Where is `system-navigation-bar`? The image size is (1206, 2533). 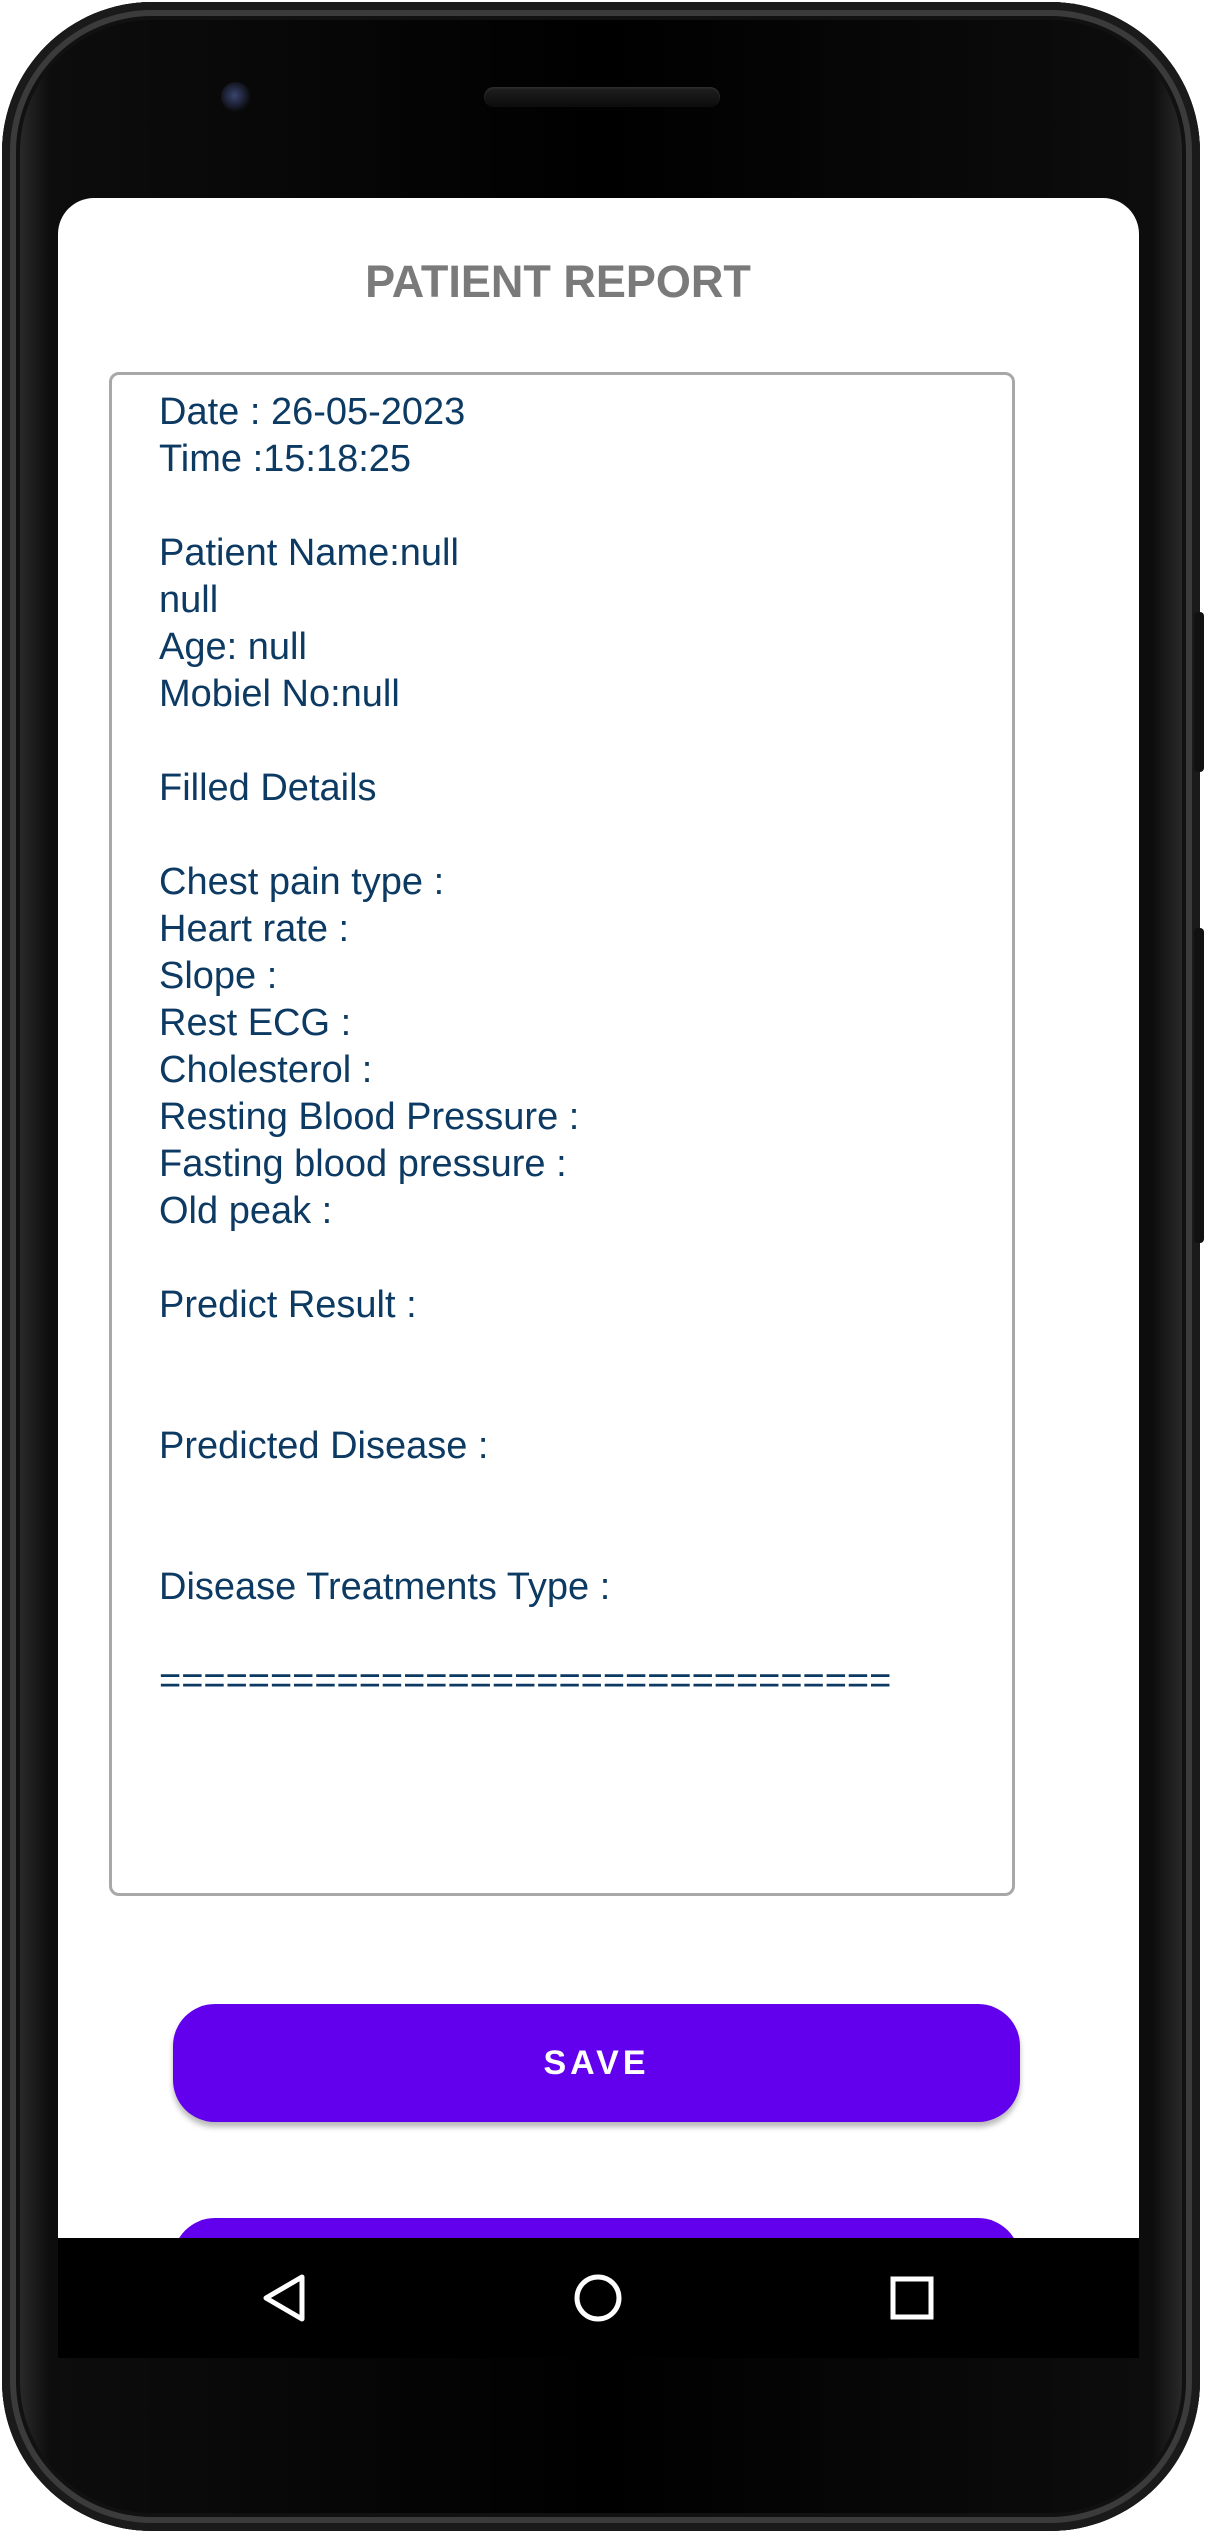 system-navigation-bar is located at coordinates (598, 2298).